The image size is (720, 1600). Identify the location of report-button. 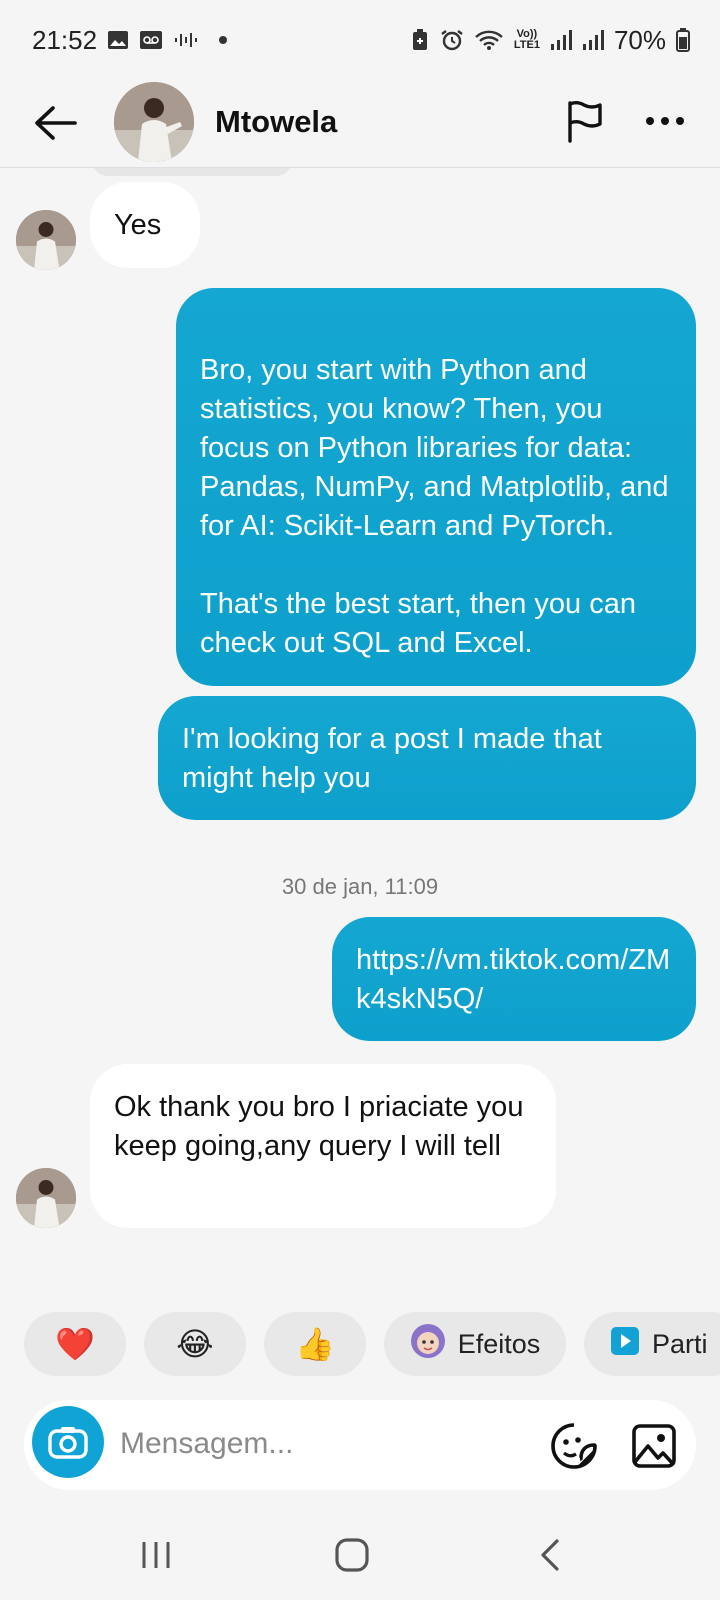
(585, 121).